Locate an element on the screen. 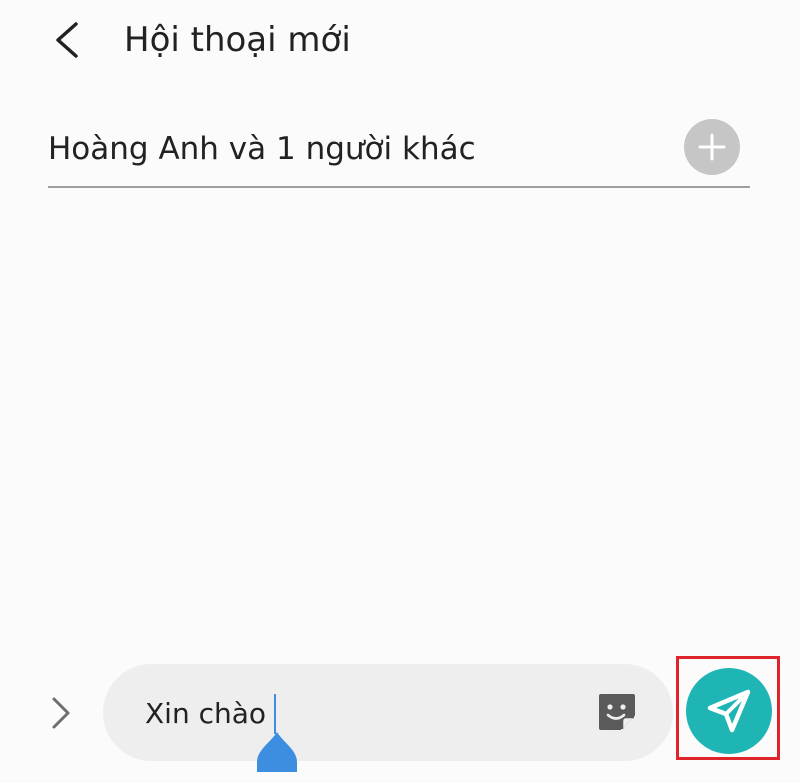 Image resolution: width=800 pixels, height=783 pixels. chevron-right-icon is located at coordinates (62, 713).